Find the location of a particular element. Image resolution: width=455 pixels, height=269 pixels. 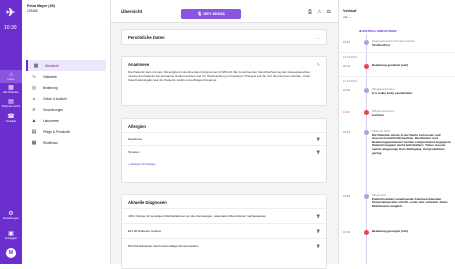

event-time: 10:13 is located at coordinates (346, 132).